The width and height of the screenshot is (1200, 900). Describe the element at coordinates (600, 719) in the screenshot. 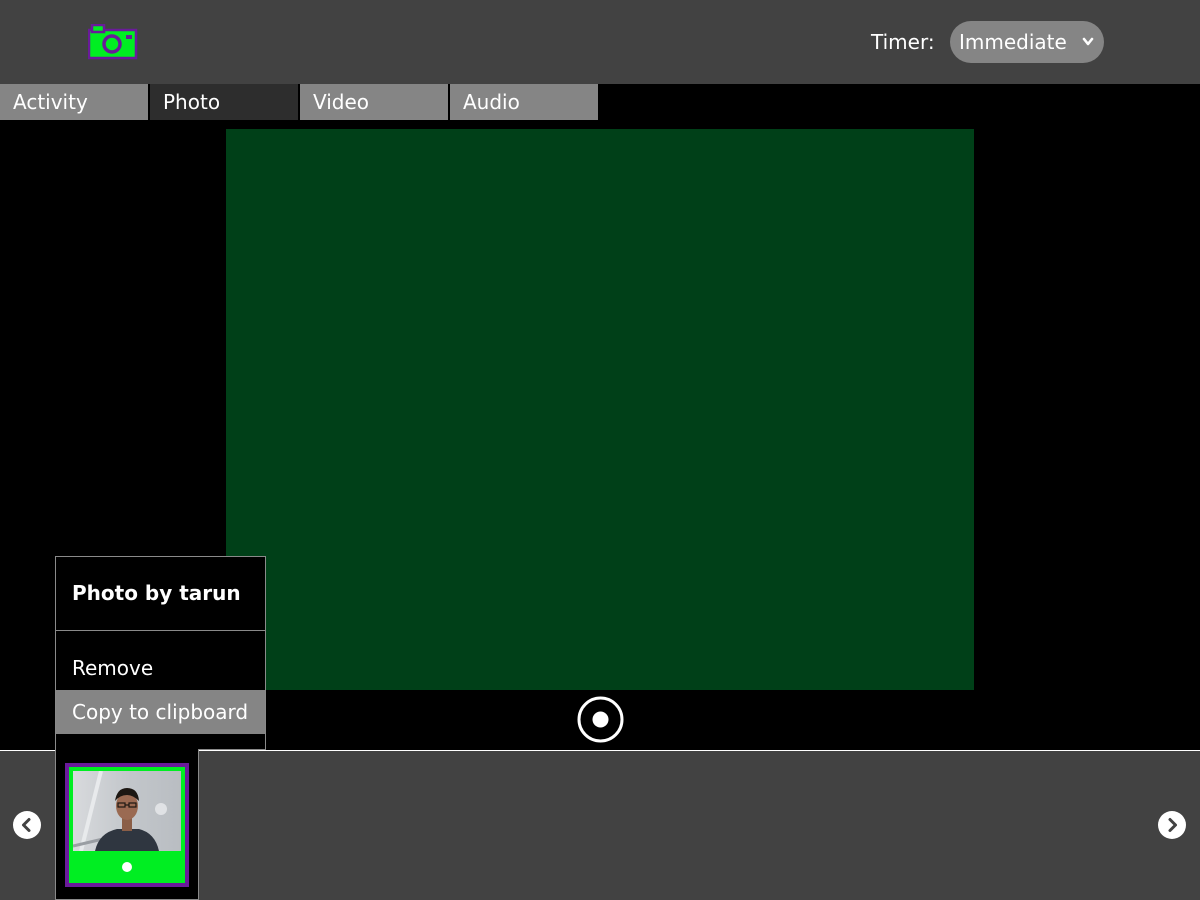

I see `shutter-button` at that location.